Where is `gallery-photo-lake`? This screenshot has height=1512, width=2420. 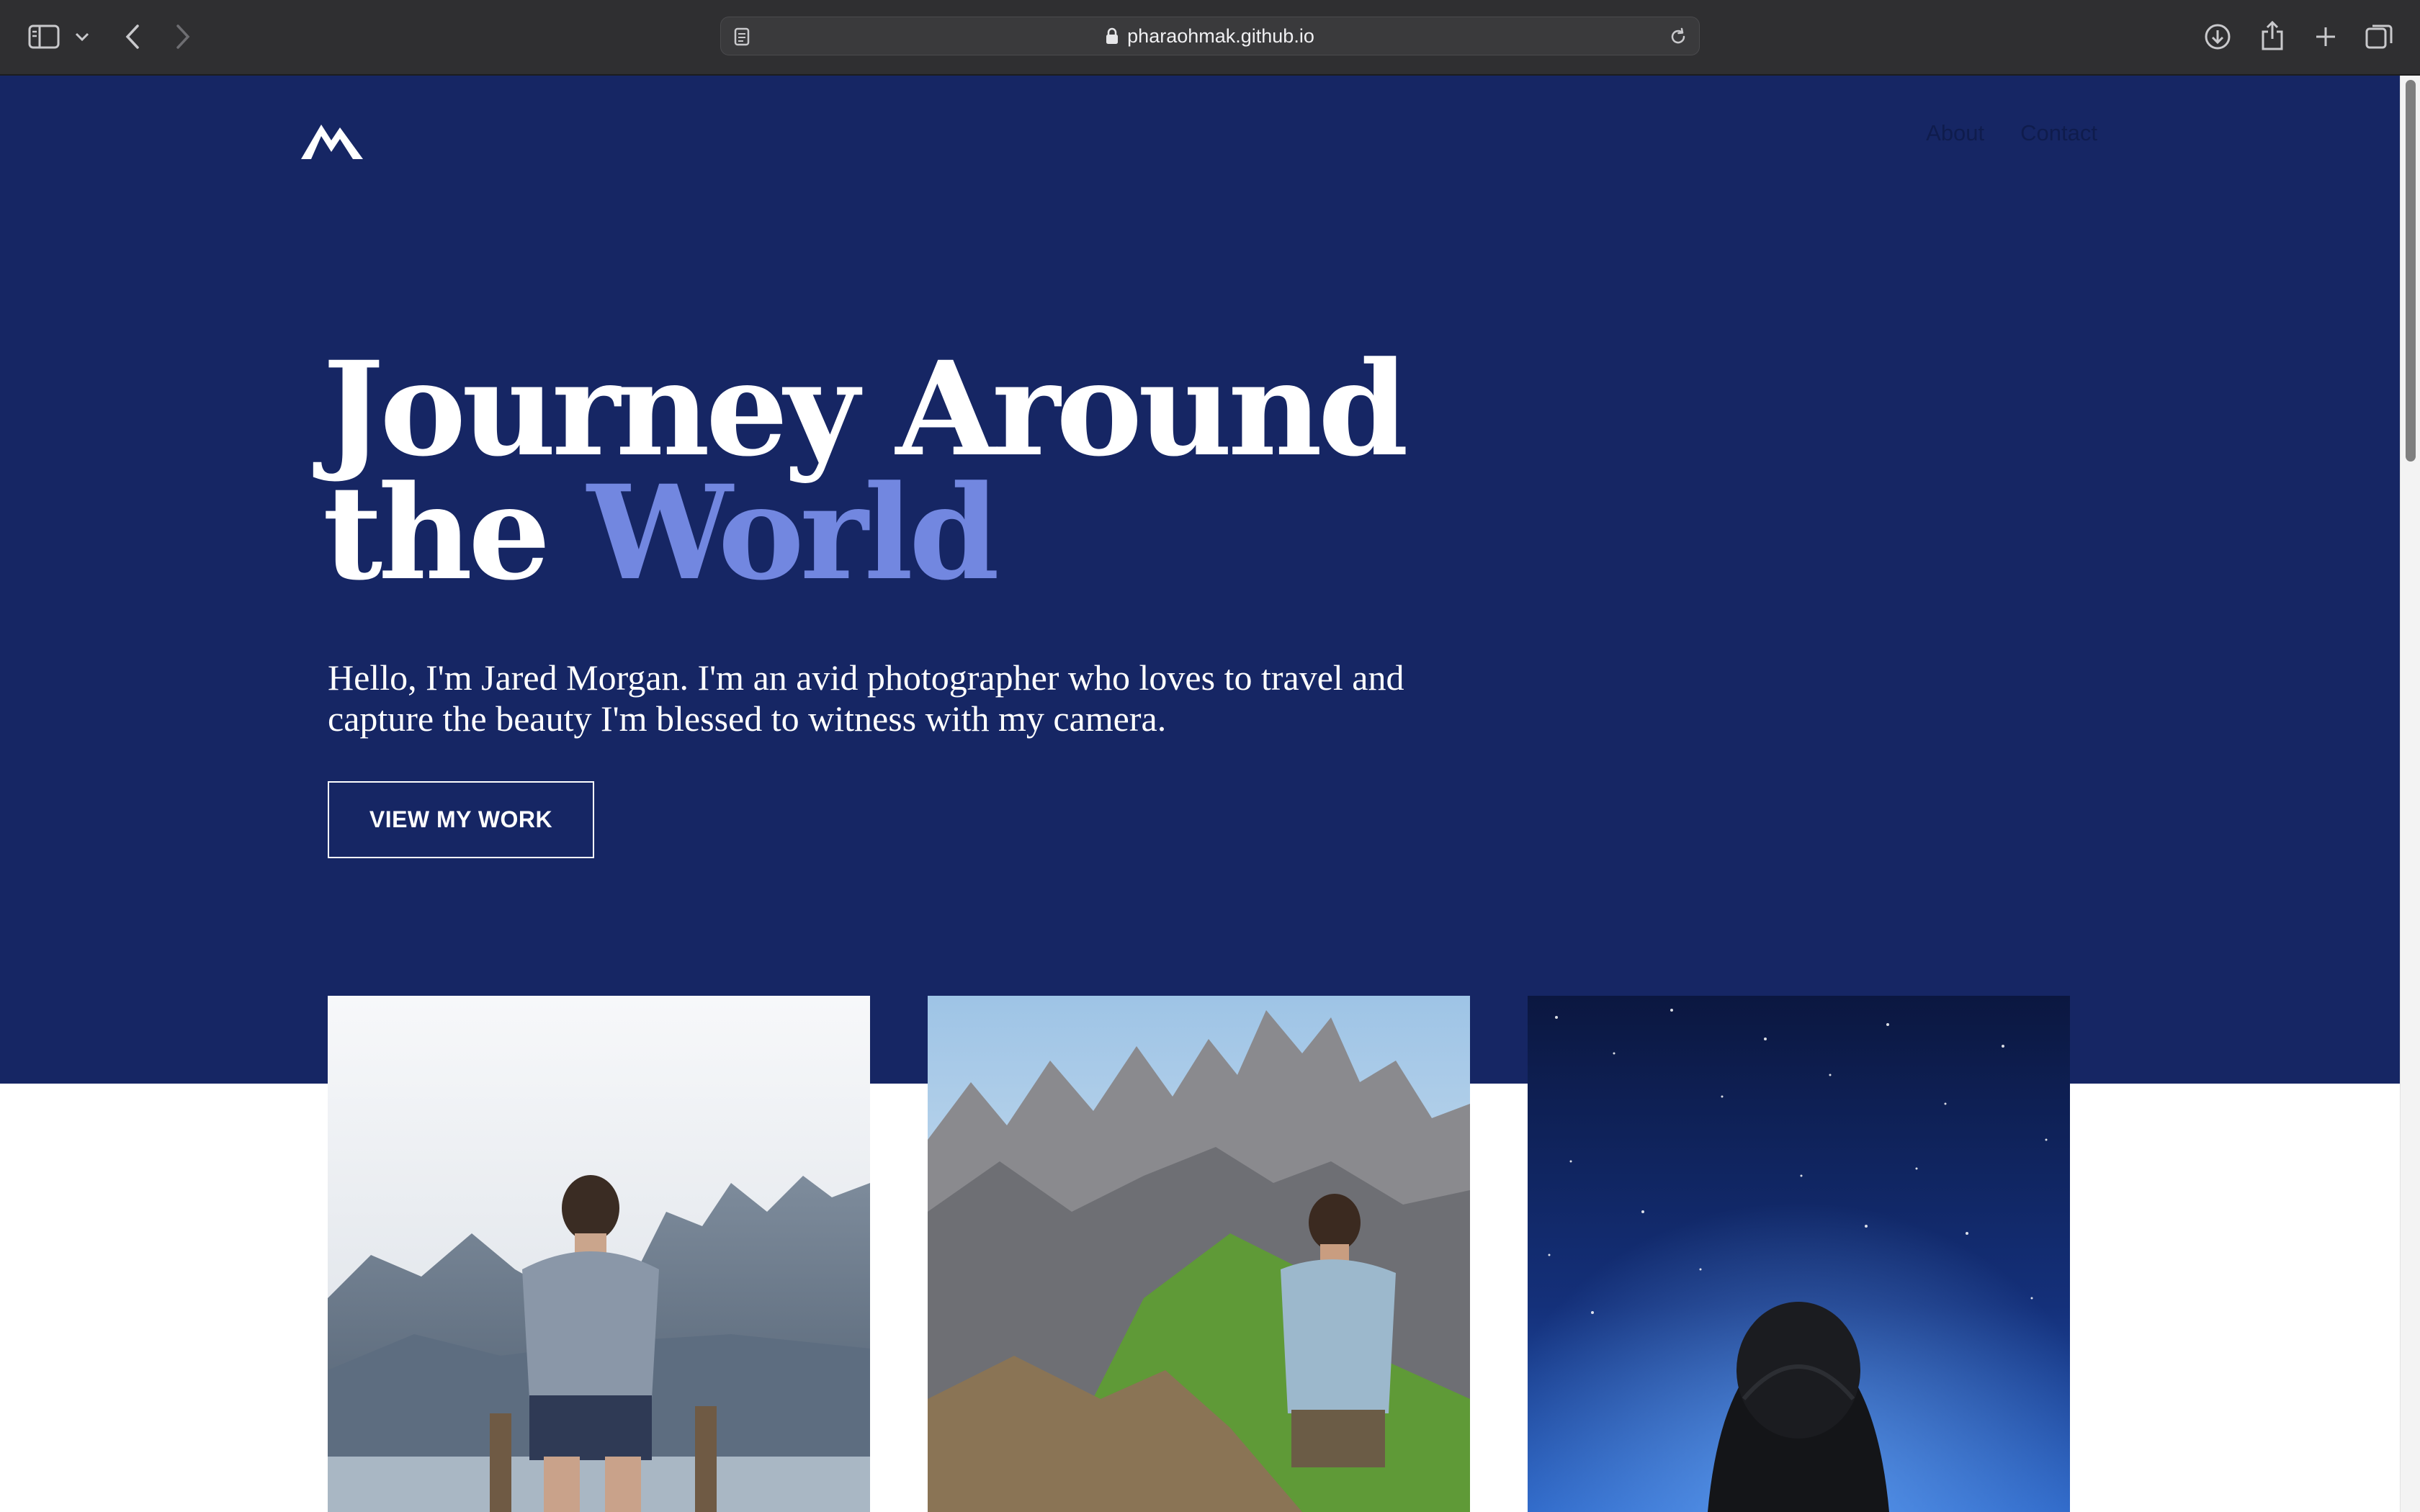
gallery-photo-lake is located at coordinates (599, 1254).